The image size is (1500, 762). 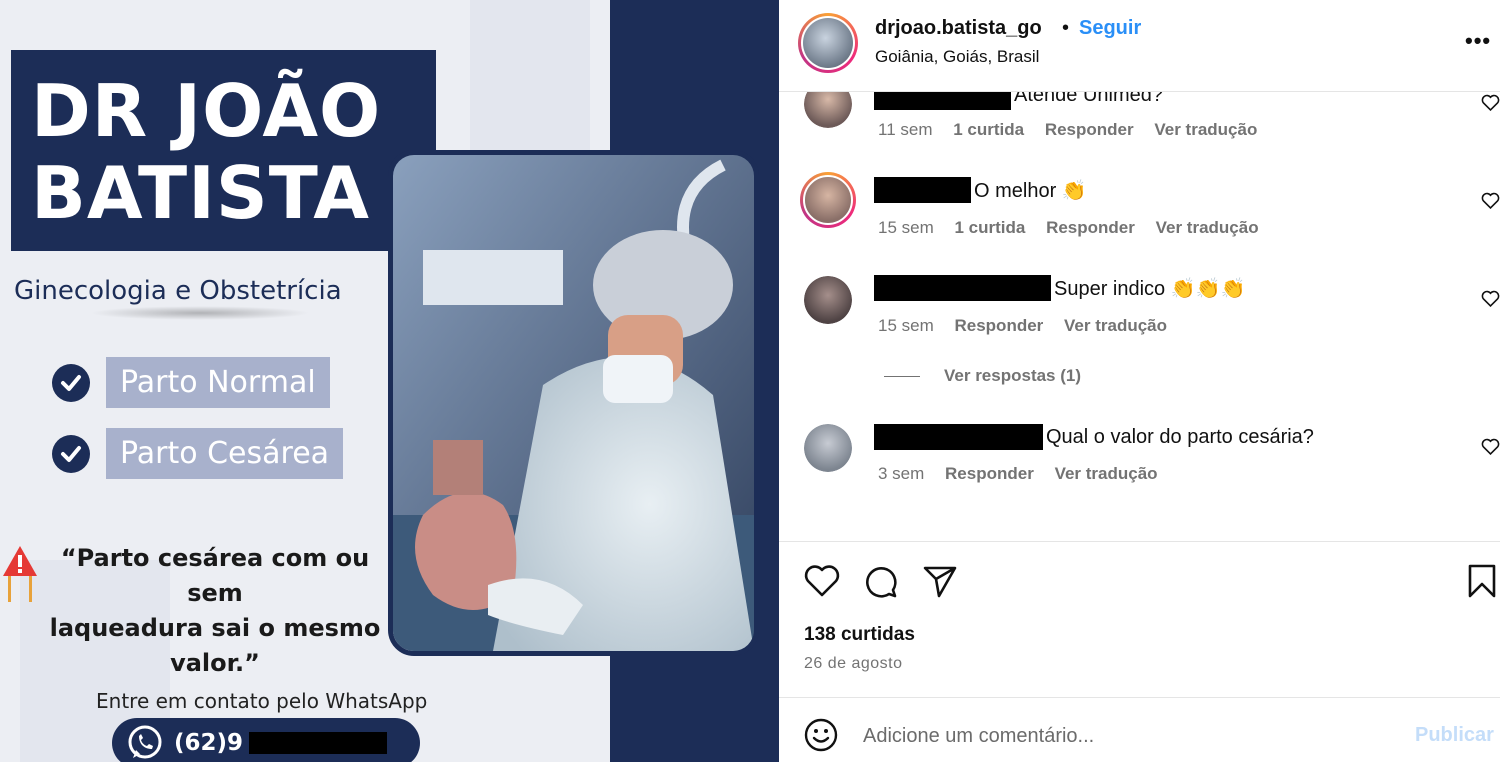 What do you see at coordinates (940, 581) in the screenshot?
I see `share-icon` at bounding box center [940, 581].